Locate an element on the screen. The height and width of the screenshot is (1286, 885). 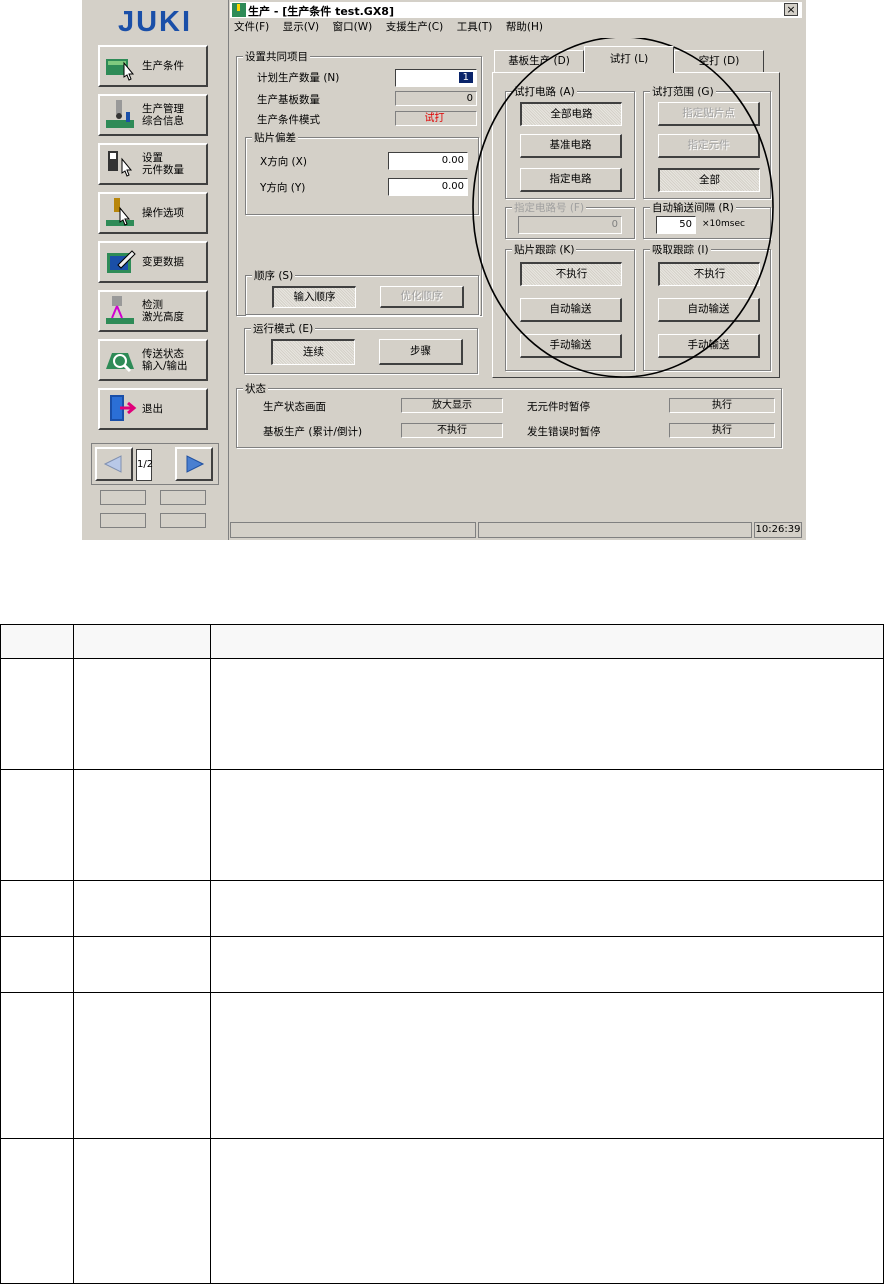
status-board-value: 不执行 is located at coordinates (452, 430).